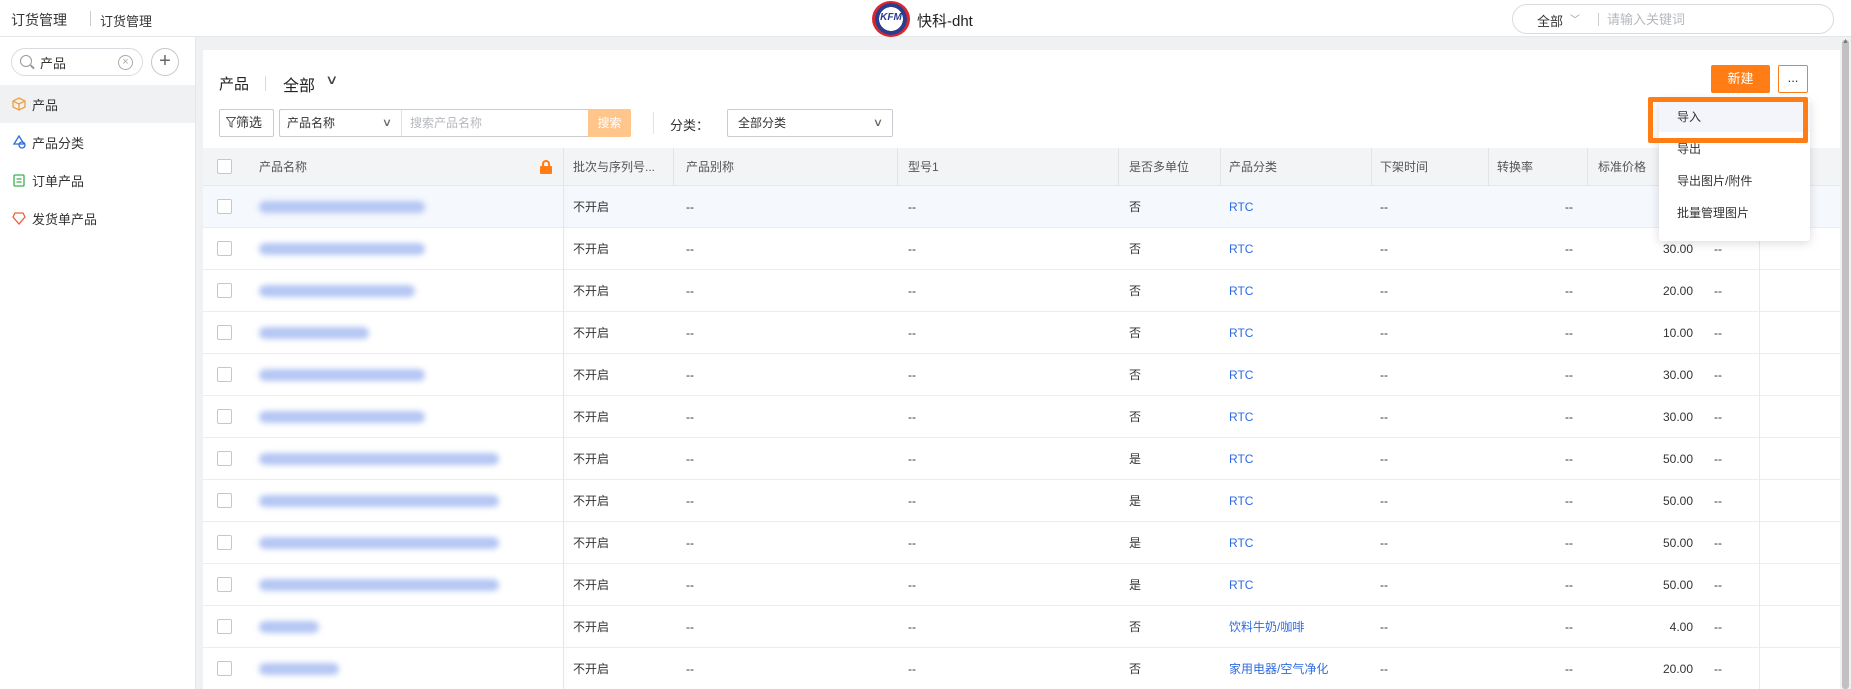 This screenshot has width=1851, height=689. Describe the element at coordinates (1027, 207) in the screenshot. I see `table-row: 不开启 -- -- 否 RTC -- --` at that location.